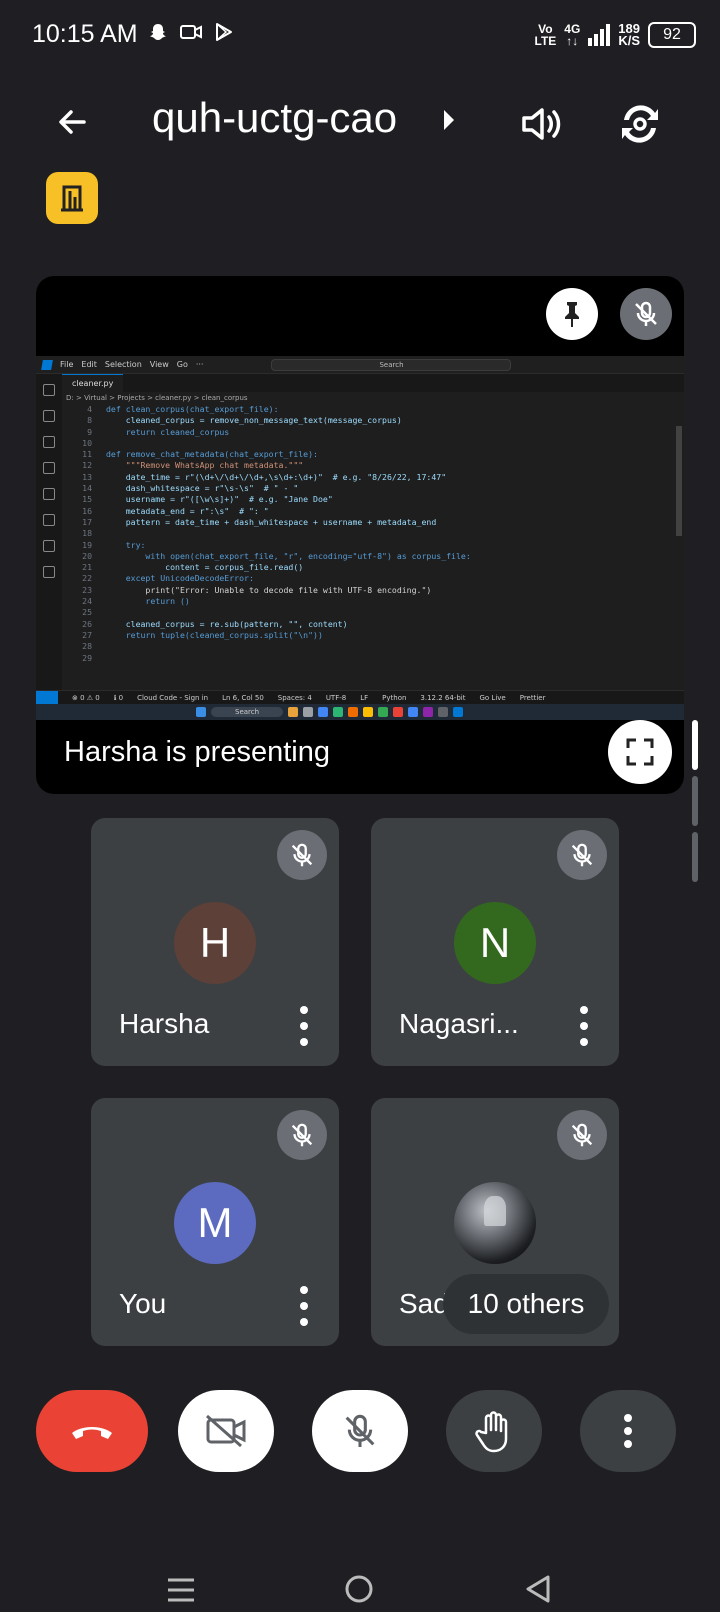 Image resolution: width=720 pixels, height=1612 pixels. Describe the element at coordinates (67, 364) in the screenshot. I see `menu-file: File` at that location.